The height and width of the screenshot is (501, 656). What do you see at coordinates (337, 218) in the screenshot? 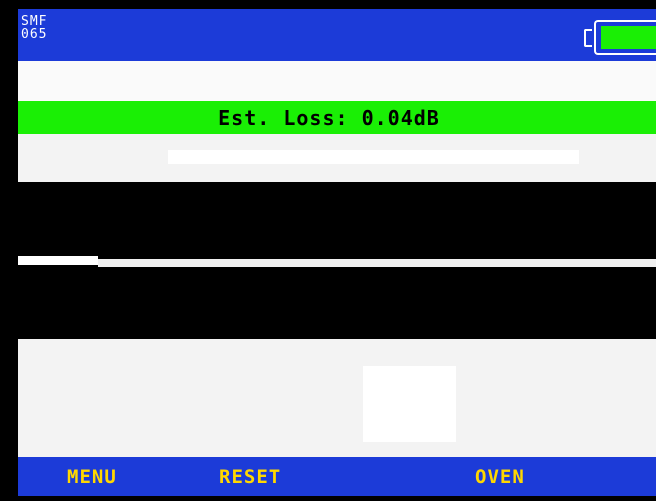
I see `fiber-image-top` at bounding box center [337, 218].